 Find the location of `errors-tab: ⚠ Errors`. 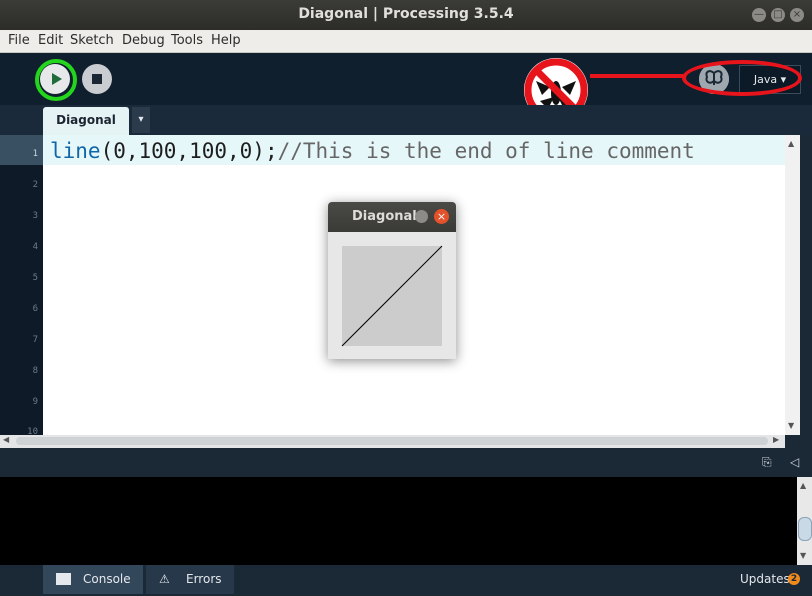

errors-tab: ⚠ Errors is located at coordinates (190, 579).